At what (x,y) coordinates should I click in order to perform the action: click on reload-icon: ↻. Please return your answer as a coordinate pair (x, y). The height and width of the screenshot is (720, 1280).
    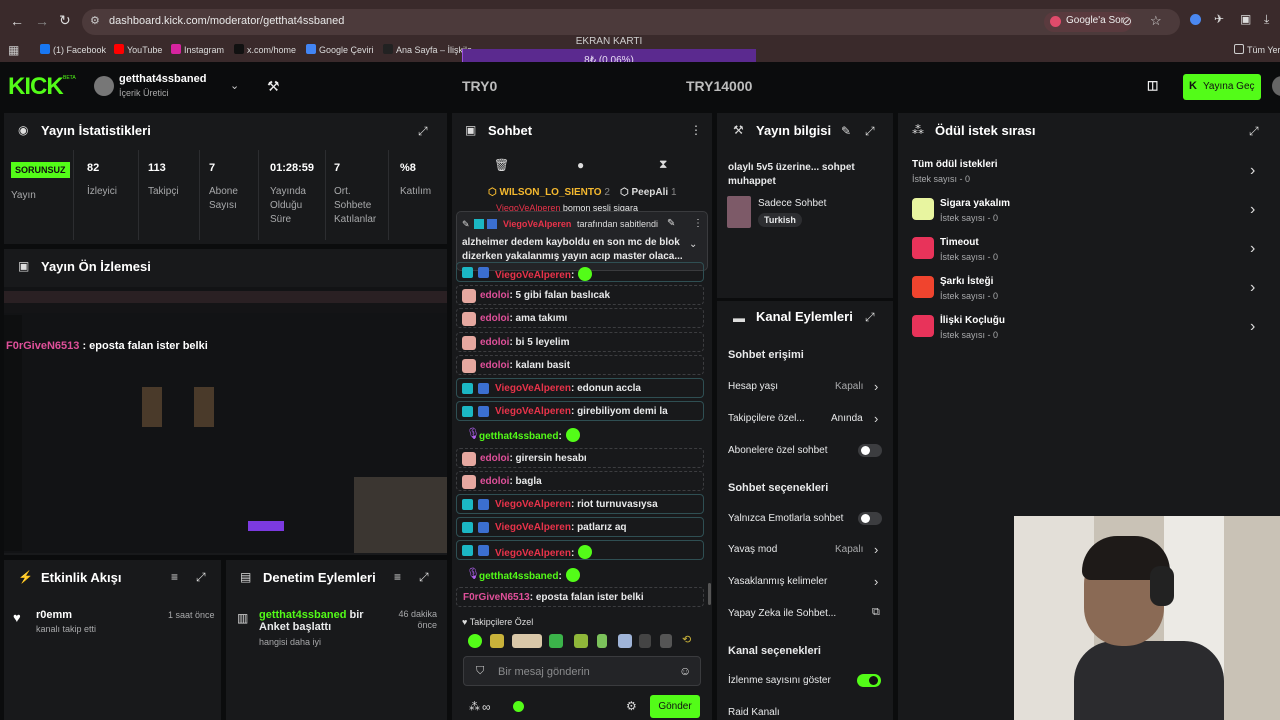
    Looking at the image, I should click on (65, 20).